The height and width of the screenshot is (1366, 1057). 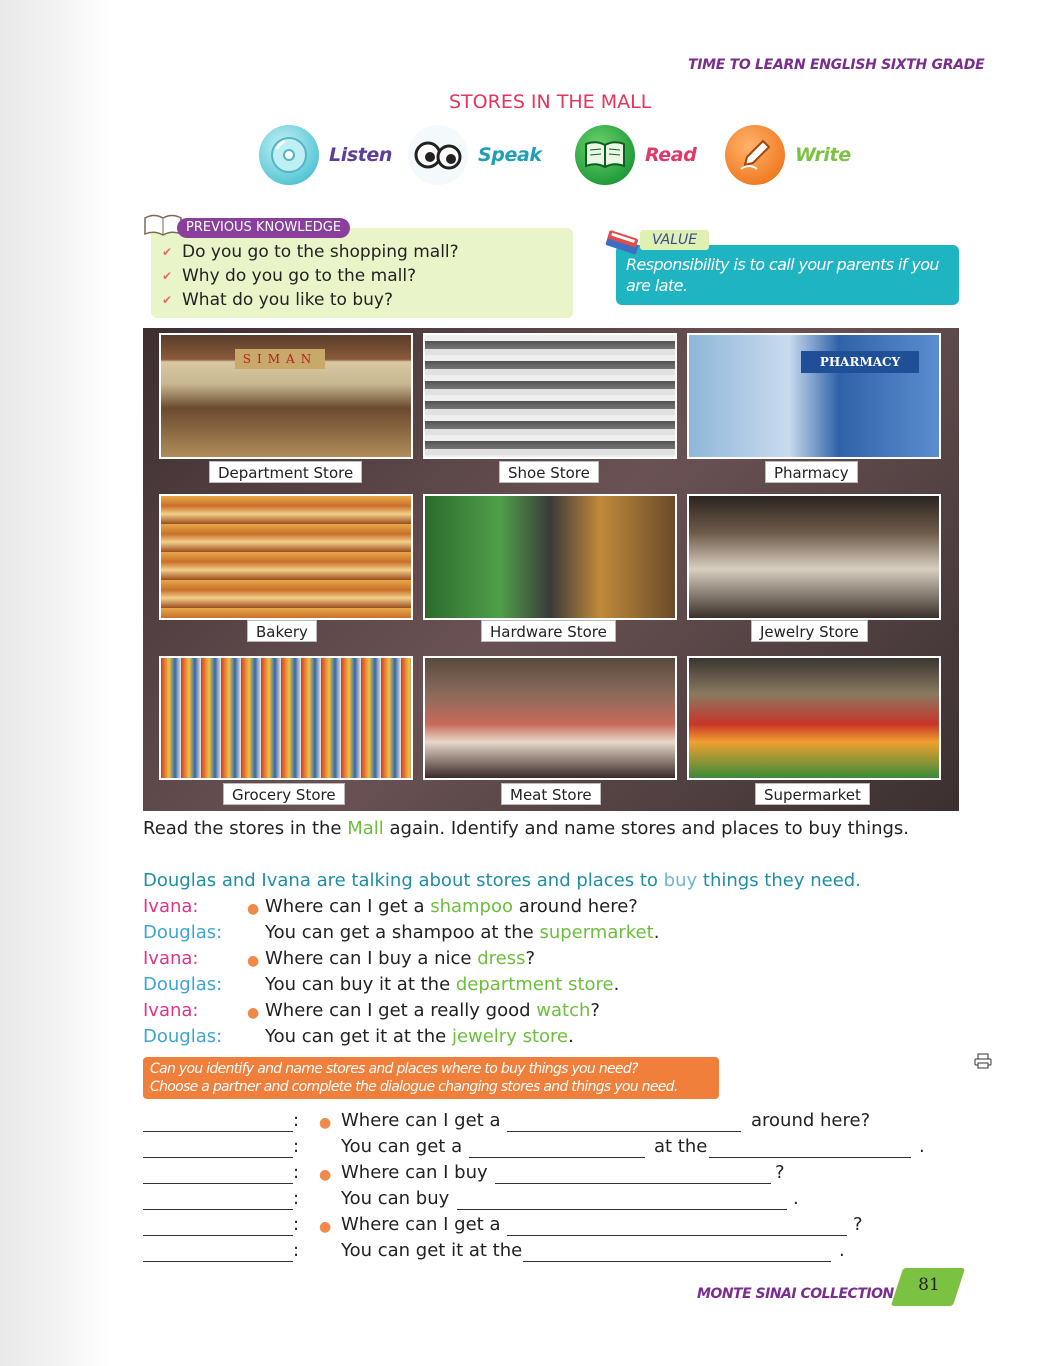 I want to click on photo-supermarket, so click(x=814, y=718).